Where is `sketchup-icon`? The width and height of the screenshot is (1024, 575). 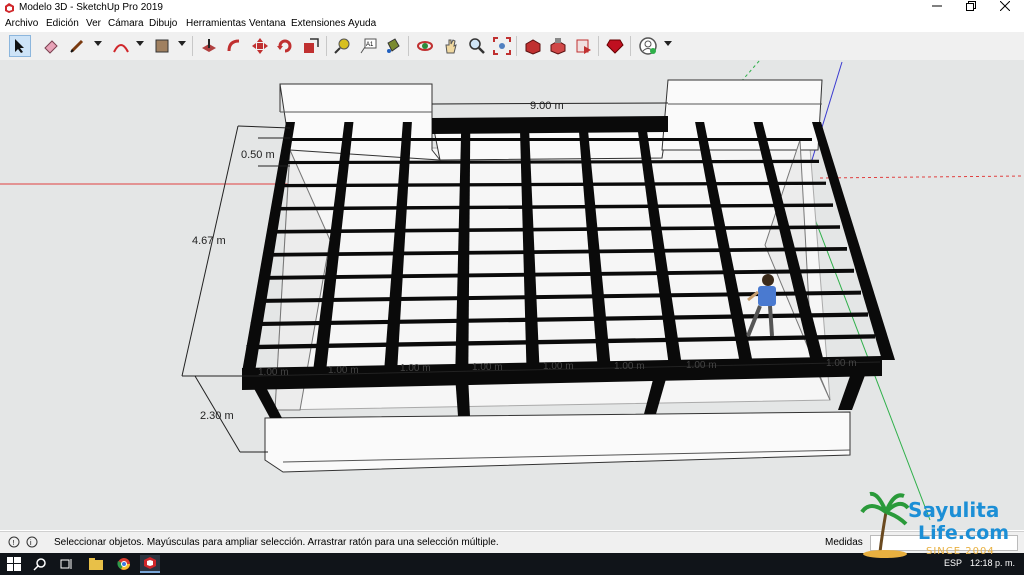 sketchup-icon is located at coordinates (150, 563).